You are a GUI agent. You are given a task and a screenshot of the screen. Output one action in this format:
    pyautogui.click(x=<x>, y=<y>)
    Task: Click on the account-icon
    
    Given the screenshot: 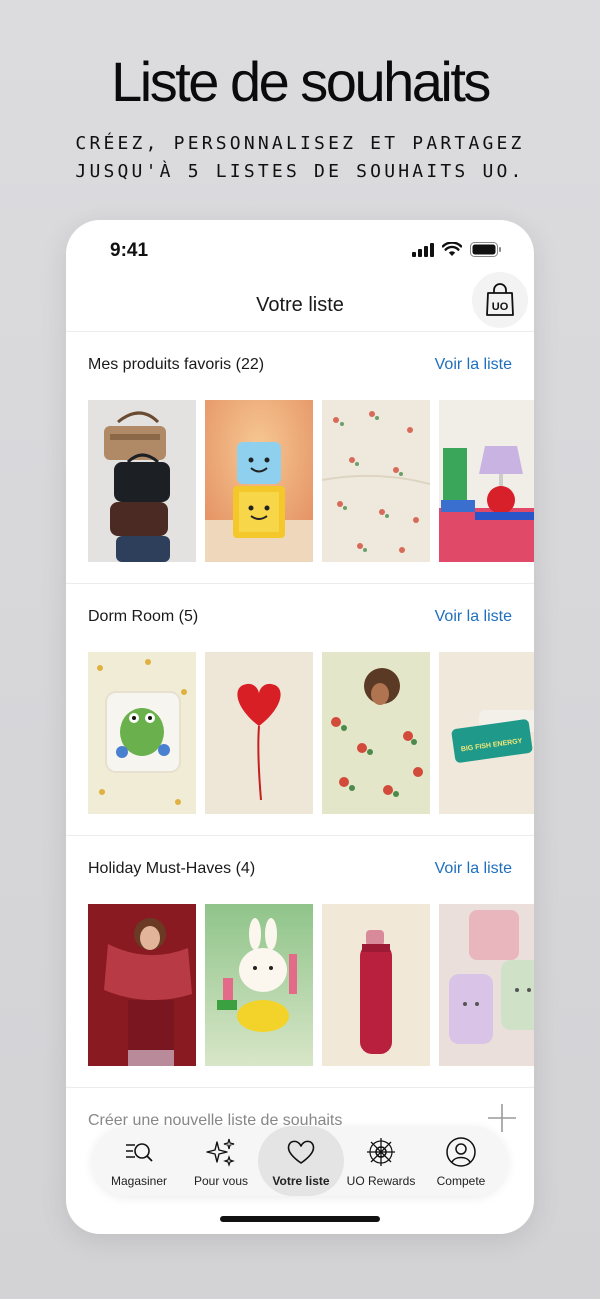 What is the action you would take?
    pyautogui.click(x=461, y=1152)
    